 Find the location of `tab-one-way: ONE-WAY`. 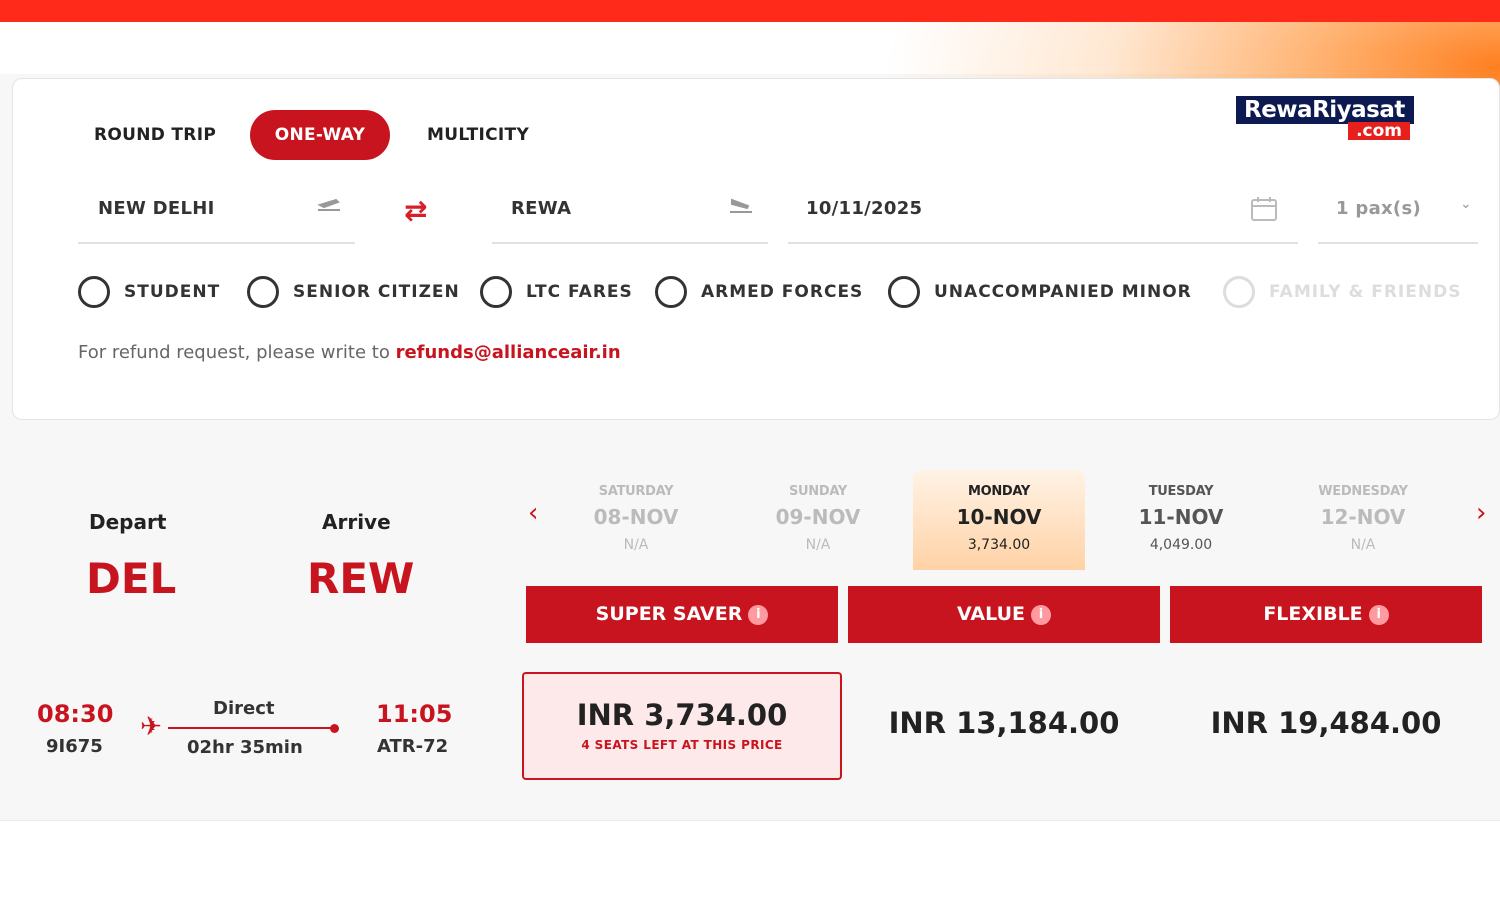

tab-one-way: ONE-WAY is located at coordinates (320, 135).